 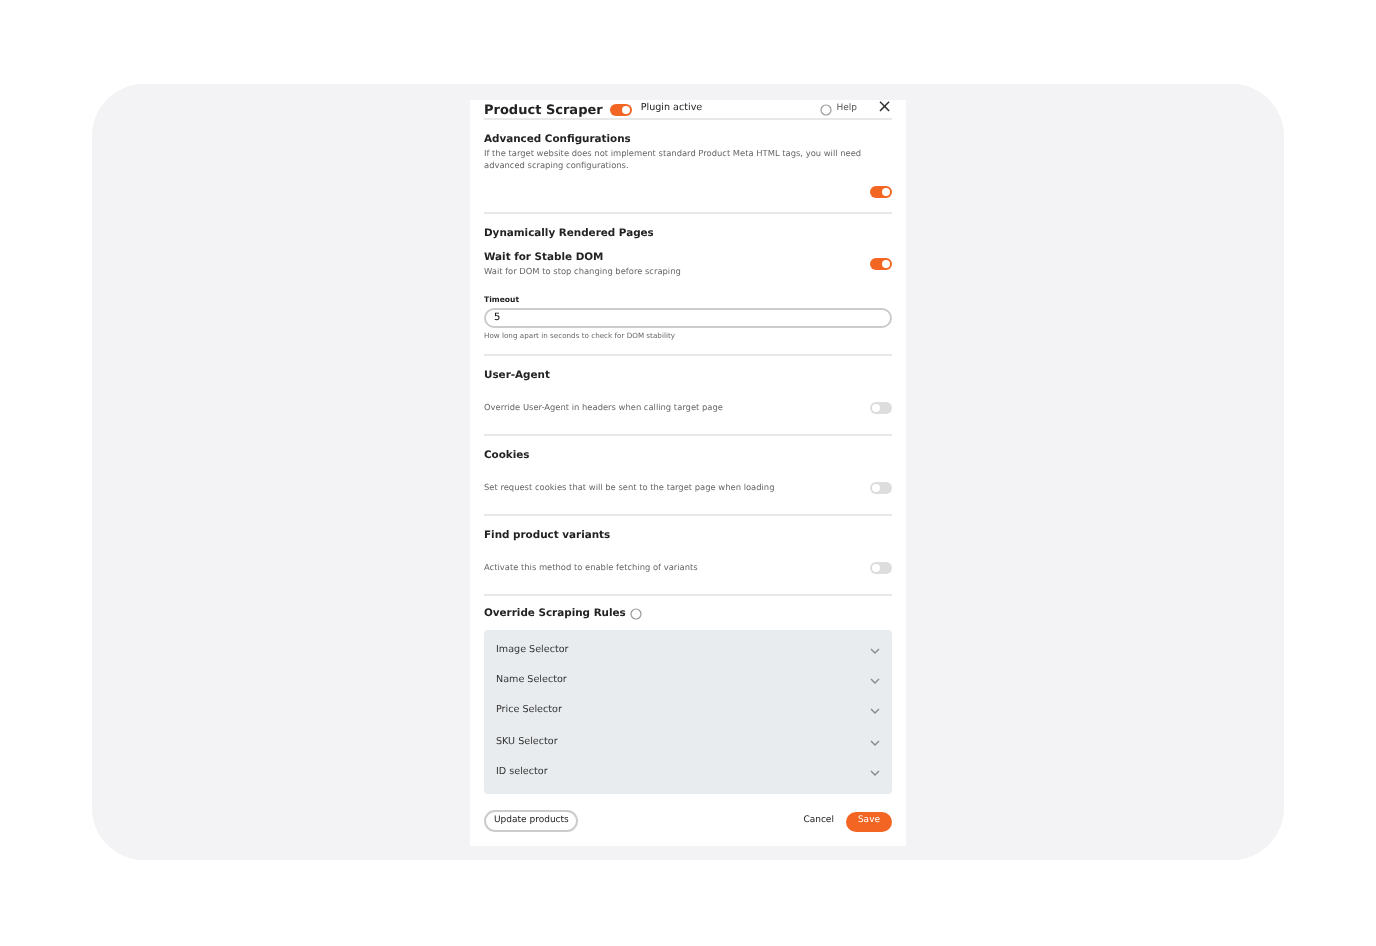 What do you see at coordinates (635, 613) in the screenshot?
I see `info-icon` at bounding box center [635, 613].